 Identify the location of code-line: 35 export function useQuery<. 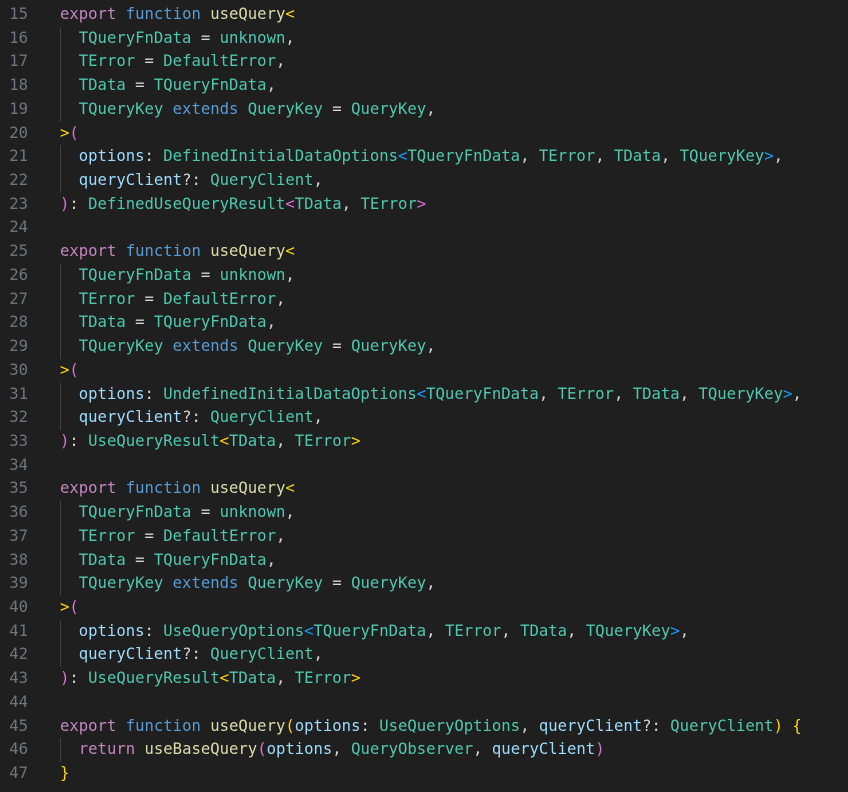
(424, 489).